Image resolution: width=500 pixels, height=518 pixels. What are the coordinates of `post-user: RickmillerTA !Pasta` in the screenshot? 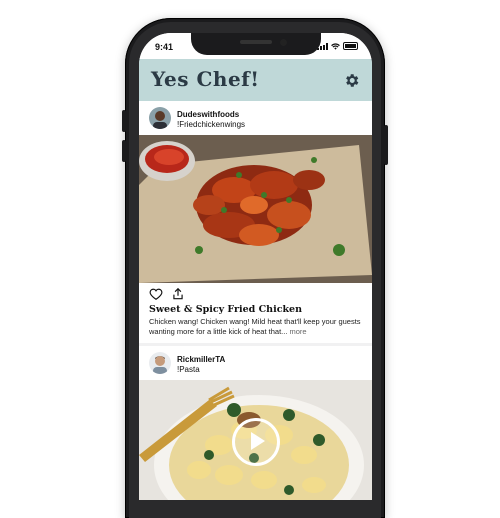 It's located at (201, 365).